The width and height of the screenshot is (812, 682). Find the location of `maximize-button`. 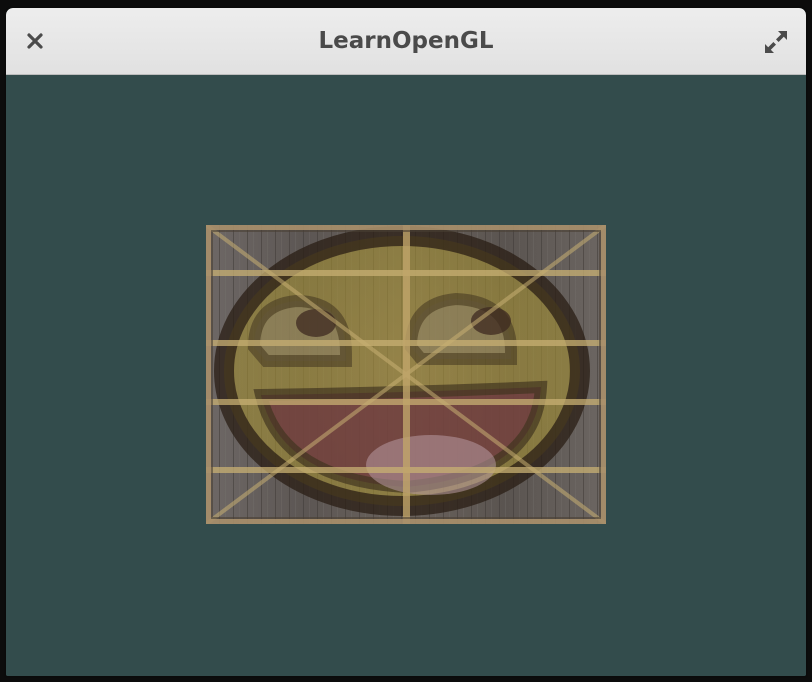

maximize-button is located at coordinates (776, 42).